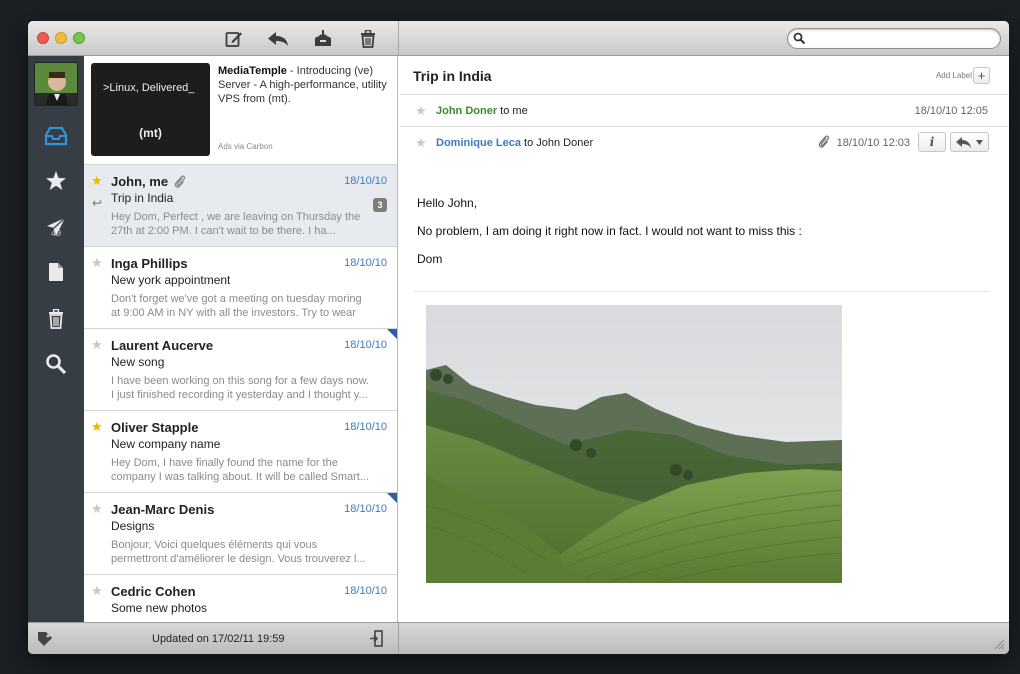 This screenshot has width=1020, height=674. What do you see at coordinates (45, 638) in the screenshot?
I see `tag-icon` at bounding box center [45, 638].